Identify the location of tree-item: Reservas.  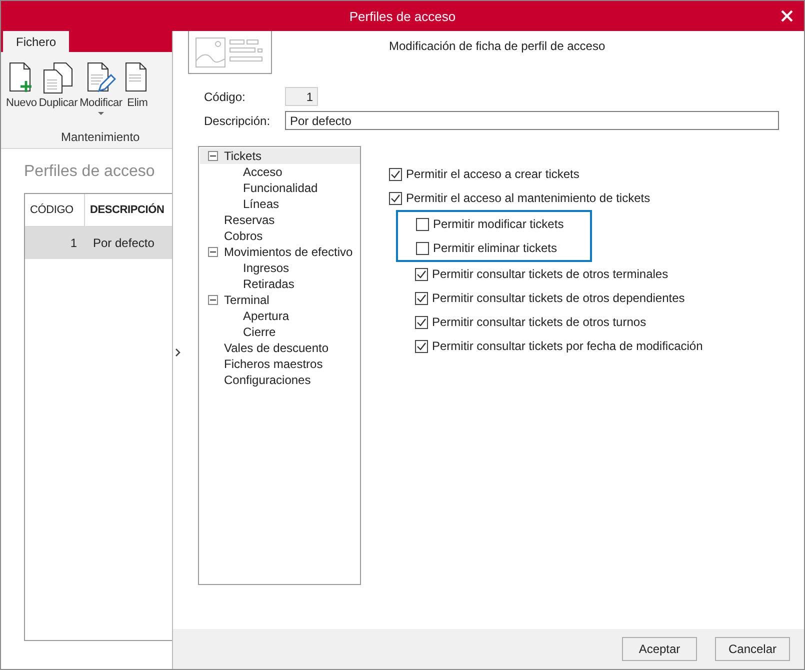
(280, 220).